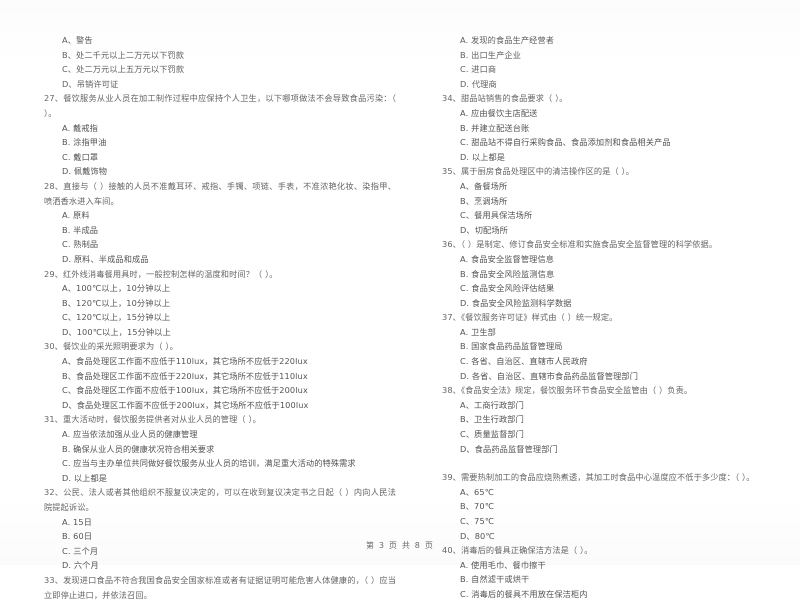  I want to click on question-number: 37、, so click(451, 317).